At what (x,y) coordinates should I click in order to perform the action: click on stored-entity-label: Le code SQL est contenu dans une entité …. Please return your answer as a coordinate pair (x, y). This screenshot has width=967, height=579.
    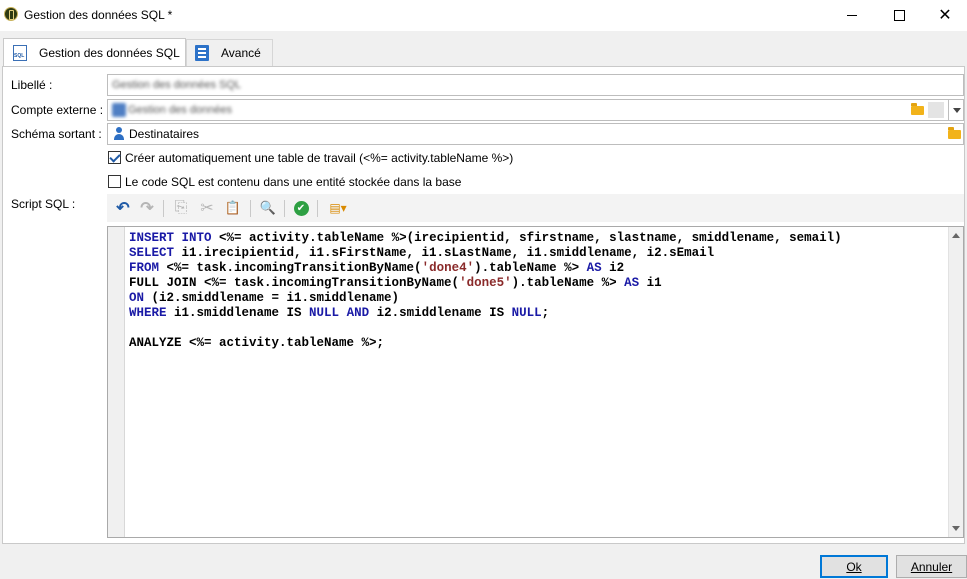
    Looking at the image, I should click on (293, 182).